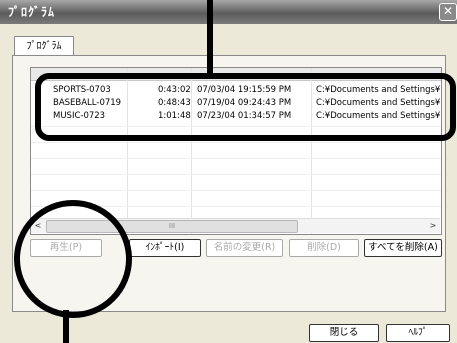 This screenshot has width=457, height=343. I want to click on window-title: ﾌﾟﾛｸﾞﾗﾑ, so click(32, 12).